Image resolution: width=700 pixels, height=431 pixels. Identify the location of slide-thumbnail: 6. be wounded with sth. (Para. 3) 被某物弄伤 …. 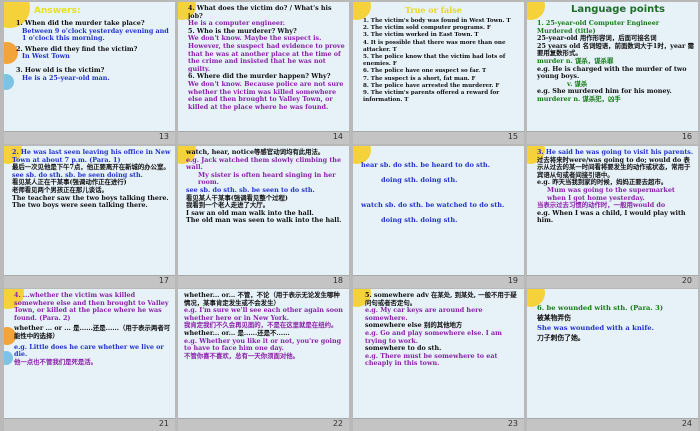
(612, 360).